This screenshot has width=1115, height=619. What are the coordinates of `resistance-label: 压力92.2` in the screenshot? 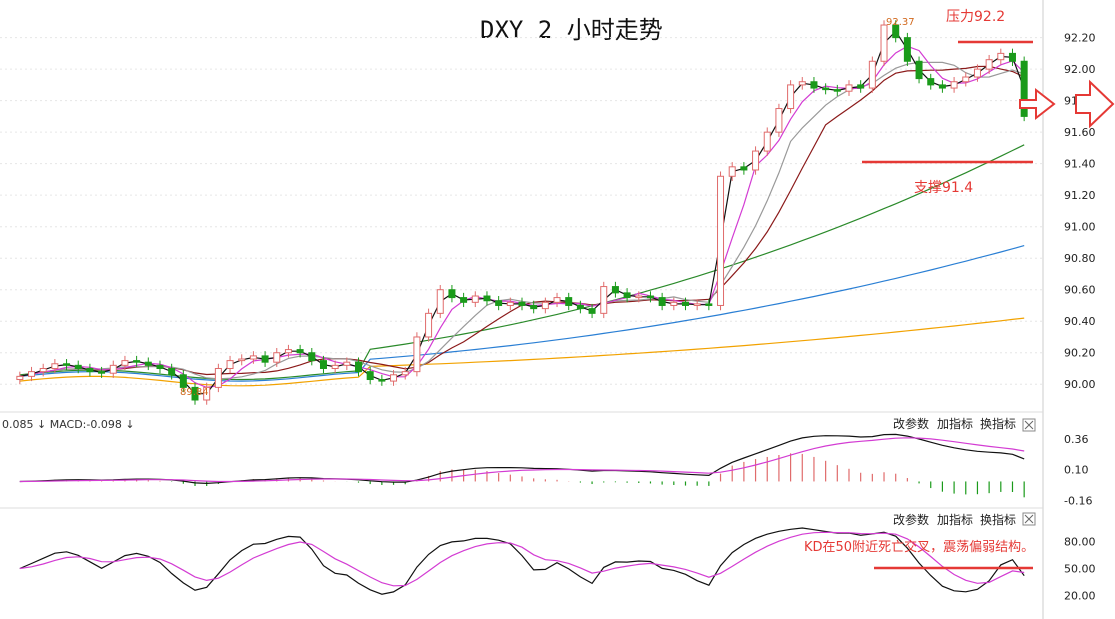 It's located at (975, 17).